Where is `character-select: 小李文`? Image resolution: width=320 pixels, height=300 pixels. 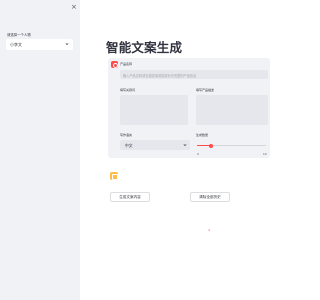 character-select: 小李文 is located at coordinates (39, 44).